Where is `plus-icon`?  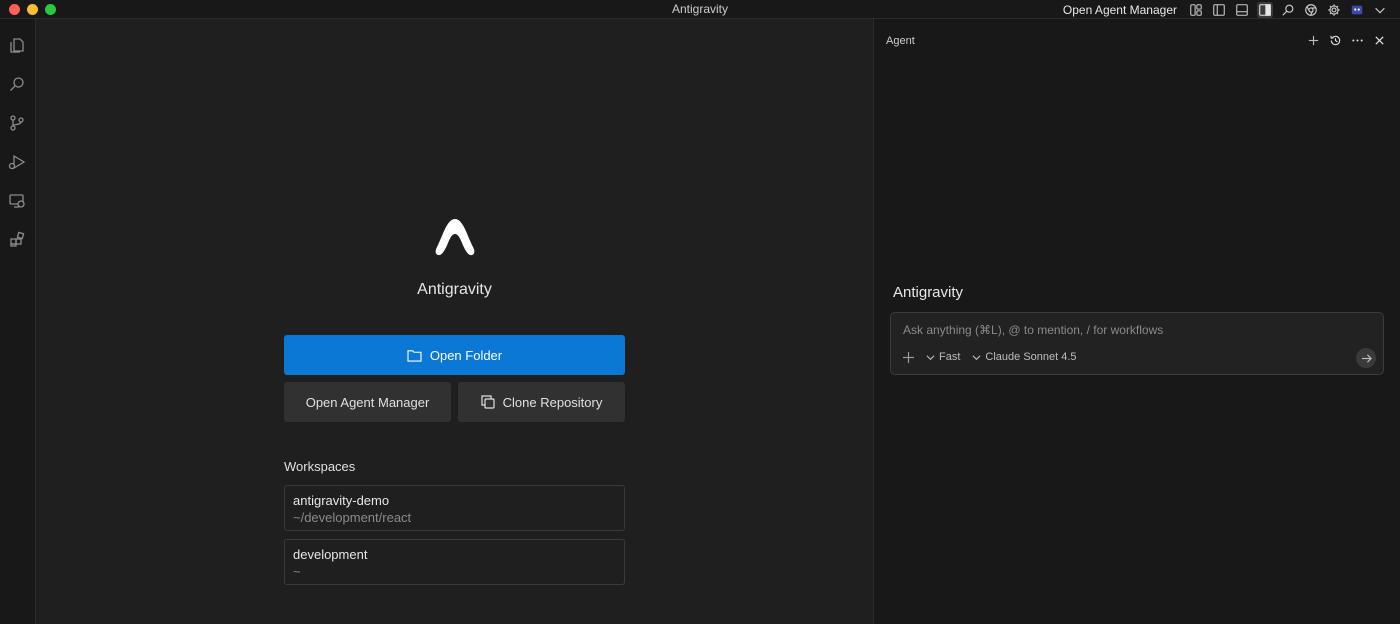
plus-icon is located at coordinates (908, 357).